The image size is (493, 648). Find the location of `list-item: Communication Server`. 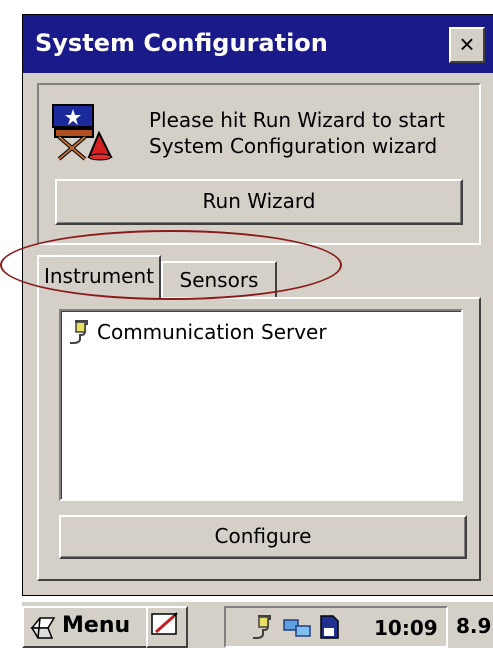

list-item: Communication Server is located at coordinates (197, 332).